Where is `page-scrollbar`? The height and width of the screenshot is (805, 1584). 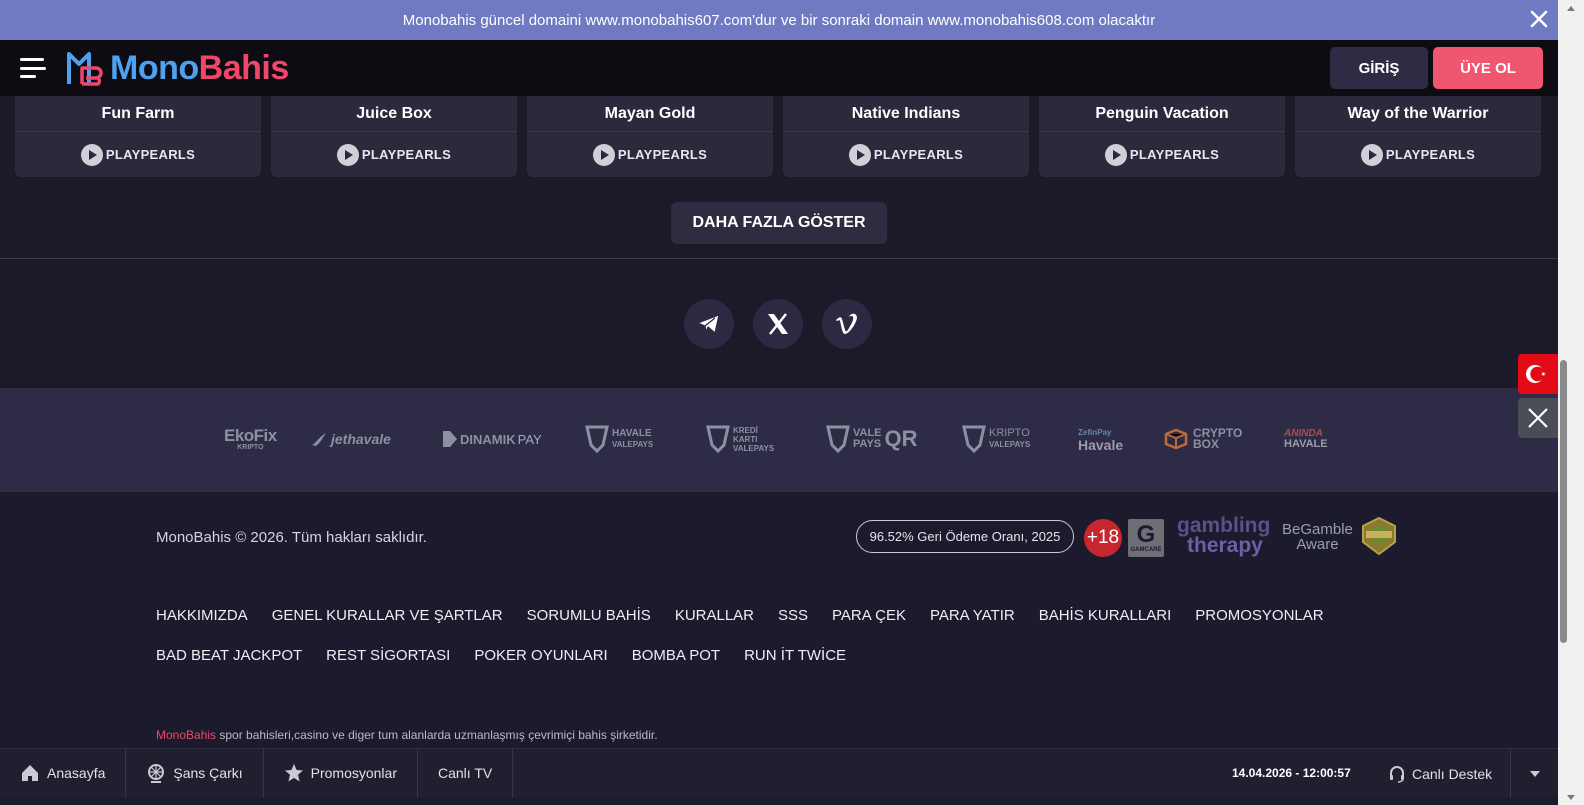 page-scrollbar is located at coordinates (1571, 402).